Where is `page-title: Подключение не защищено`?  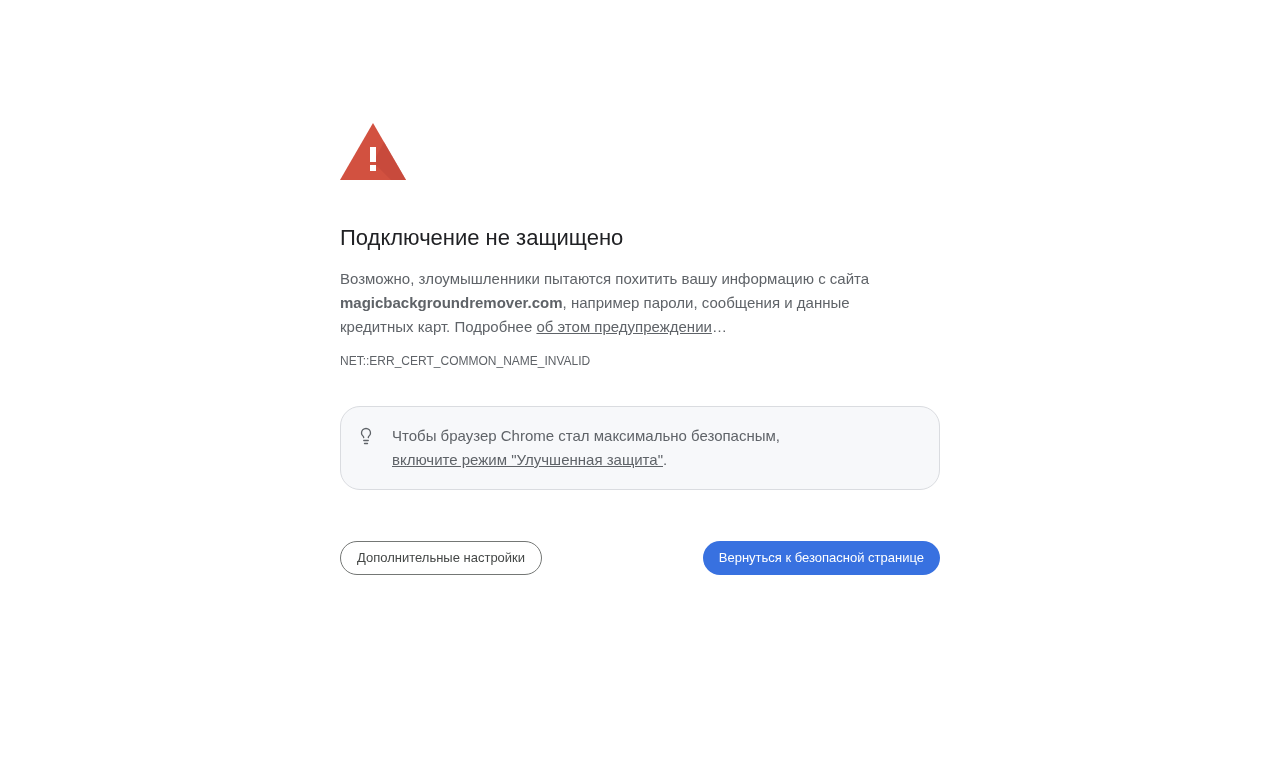
page-title: Подключение не защищено is located at coordinates (482, 238).